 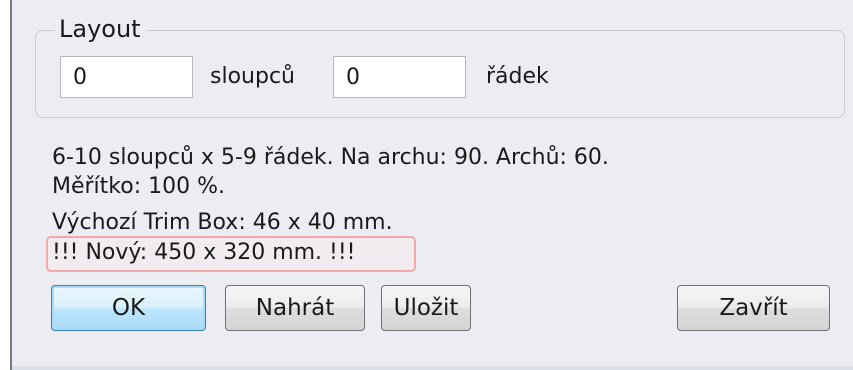 What do you see at coordinates (432, 368) in the screenshot?
I see `panel-bottom-edge` at bounding box center [432, 368].